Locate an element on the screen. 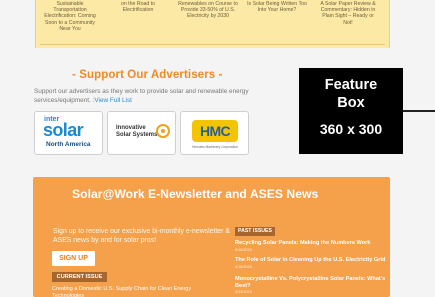 The height and width of the screenshot is (297, 435). feature-box-subtitle: Box is located at coordinates (351, 103).